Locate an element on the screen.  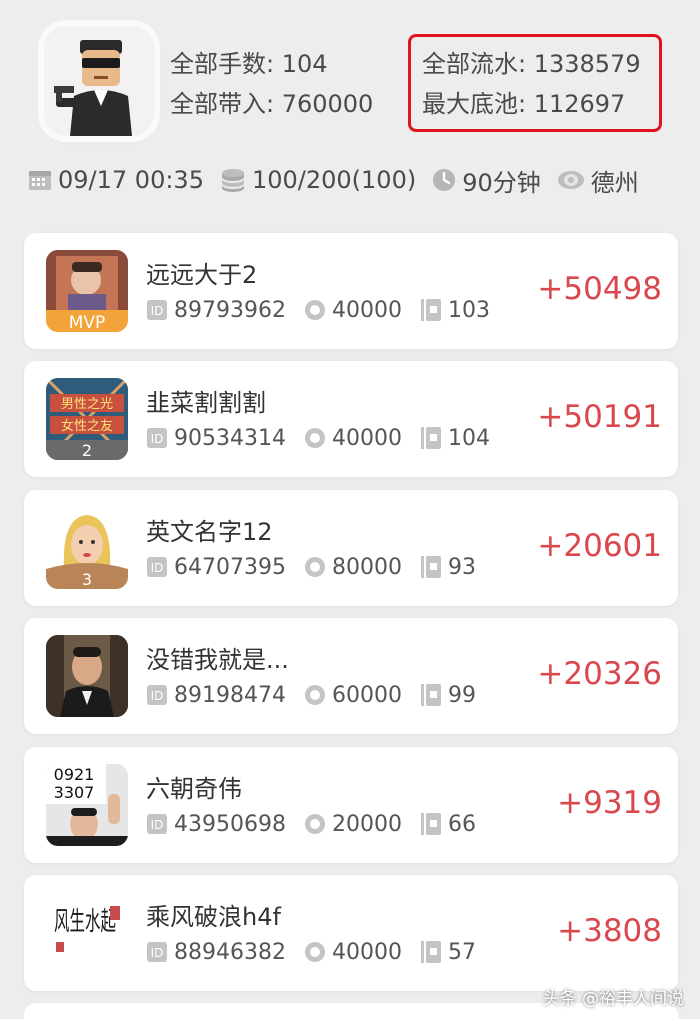
player-score: +50191 is located at coordinates (599, 417).